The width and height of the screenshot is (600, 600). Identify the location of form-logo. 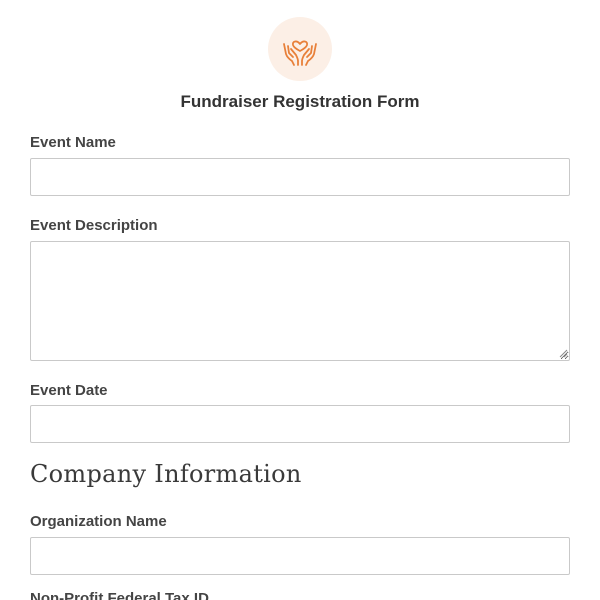
(300, 49).